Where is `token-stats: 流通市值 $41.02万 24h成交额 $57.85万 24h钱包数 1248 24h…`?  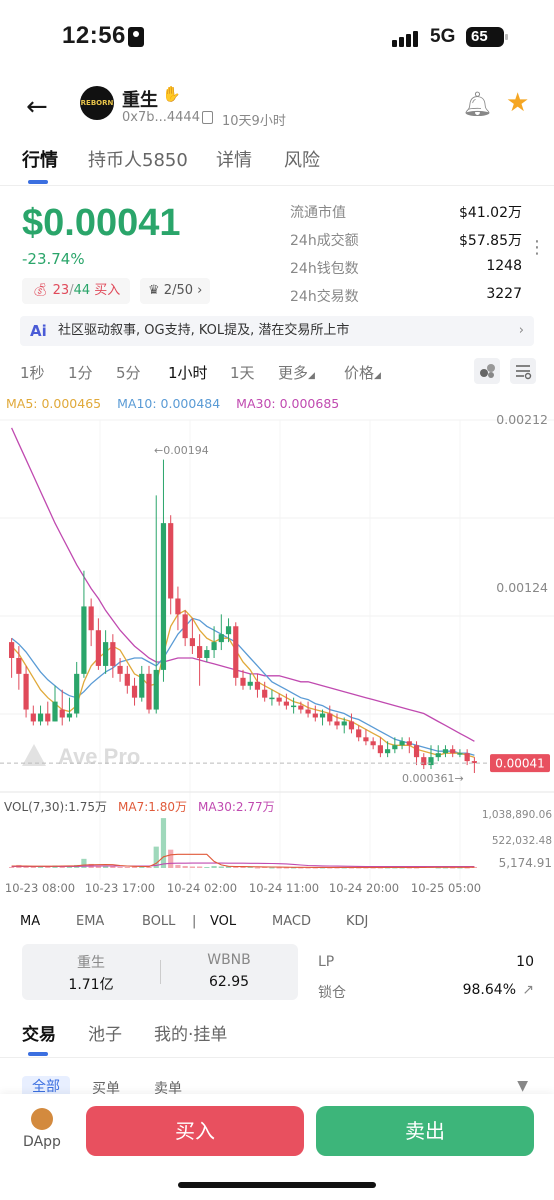
token-stats: 流通市值 $41.02万 24h成交额 $57.85万 24h钱包数 1248 24h… is located at coordinates (406, 258).